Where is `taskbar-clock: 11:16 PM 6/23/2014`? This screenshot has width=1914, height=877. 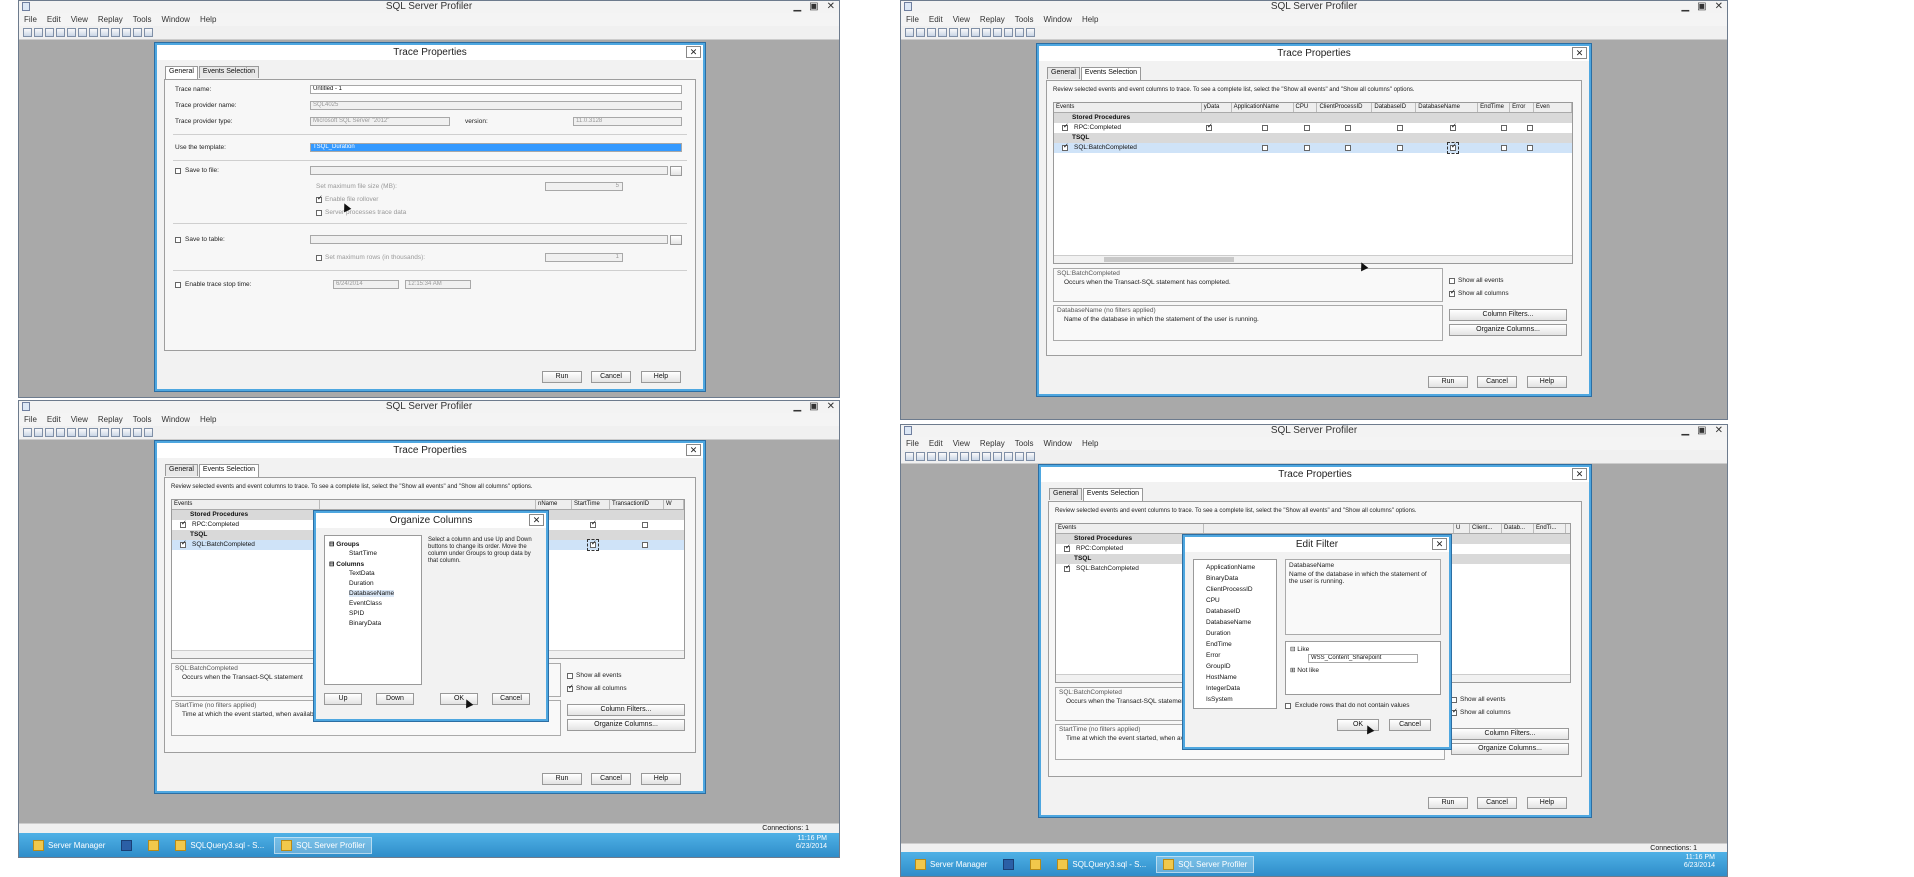 taskbar-clock: 11:16 PM 6/23/2014 is located at coordinates (811, 843).